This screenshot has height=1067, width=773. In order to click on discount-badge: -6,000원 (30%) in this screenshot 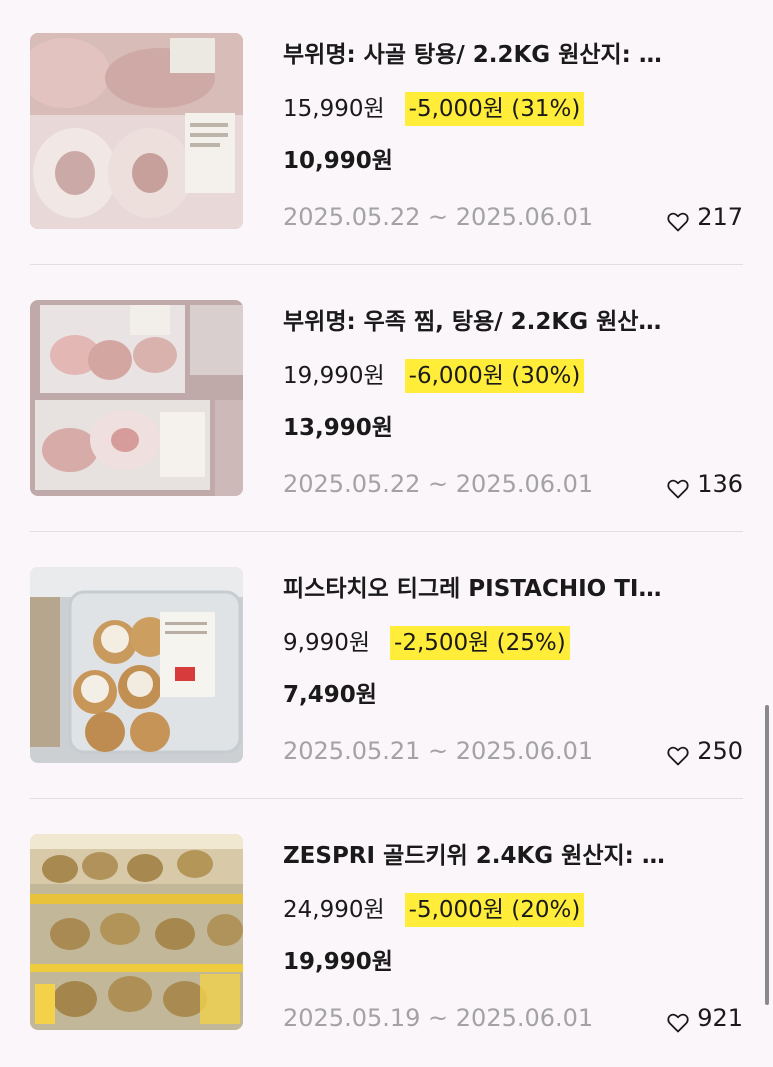, I will do `click(494, 376)`.